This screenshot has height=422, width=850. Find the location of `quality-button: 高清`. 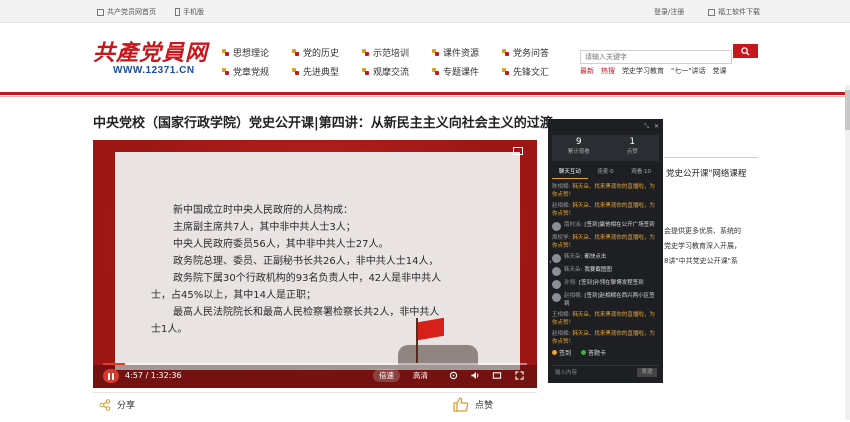

quality-button: 高清 is located at coordinates (420, 375).